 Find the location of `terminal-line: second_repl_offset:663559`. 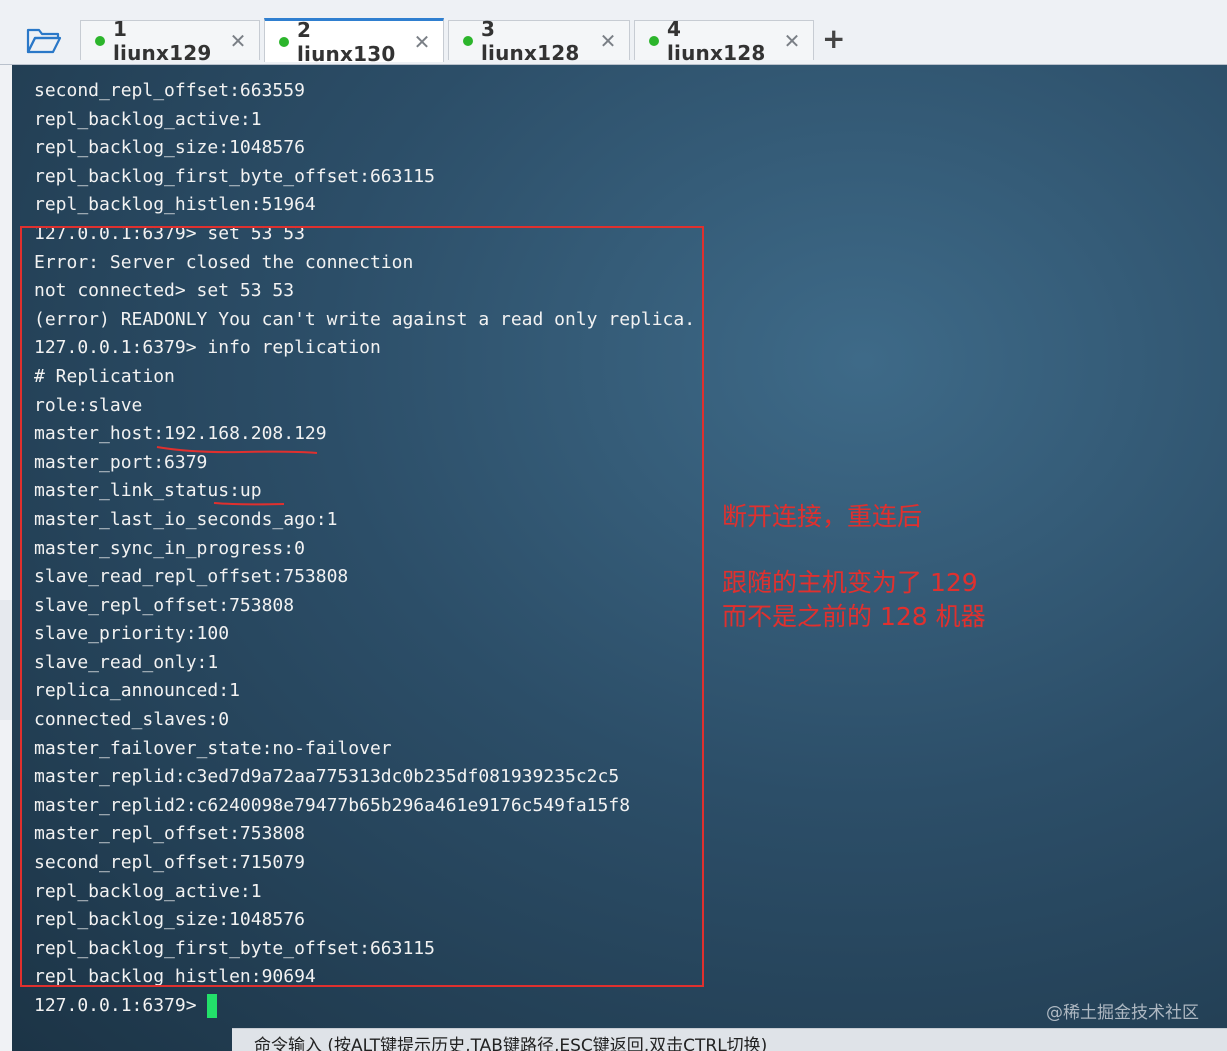

terminal-line: second_repl_offset:663559 is located at coordinates (169, 90).